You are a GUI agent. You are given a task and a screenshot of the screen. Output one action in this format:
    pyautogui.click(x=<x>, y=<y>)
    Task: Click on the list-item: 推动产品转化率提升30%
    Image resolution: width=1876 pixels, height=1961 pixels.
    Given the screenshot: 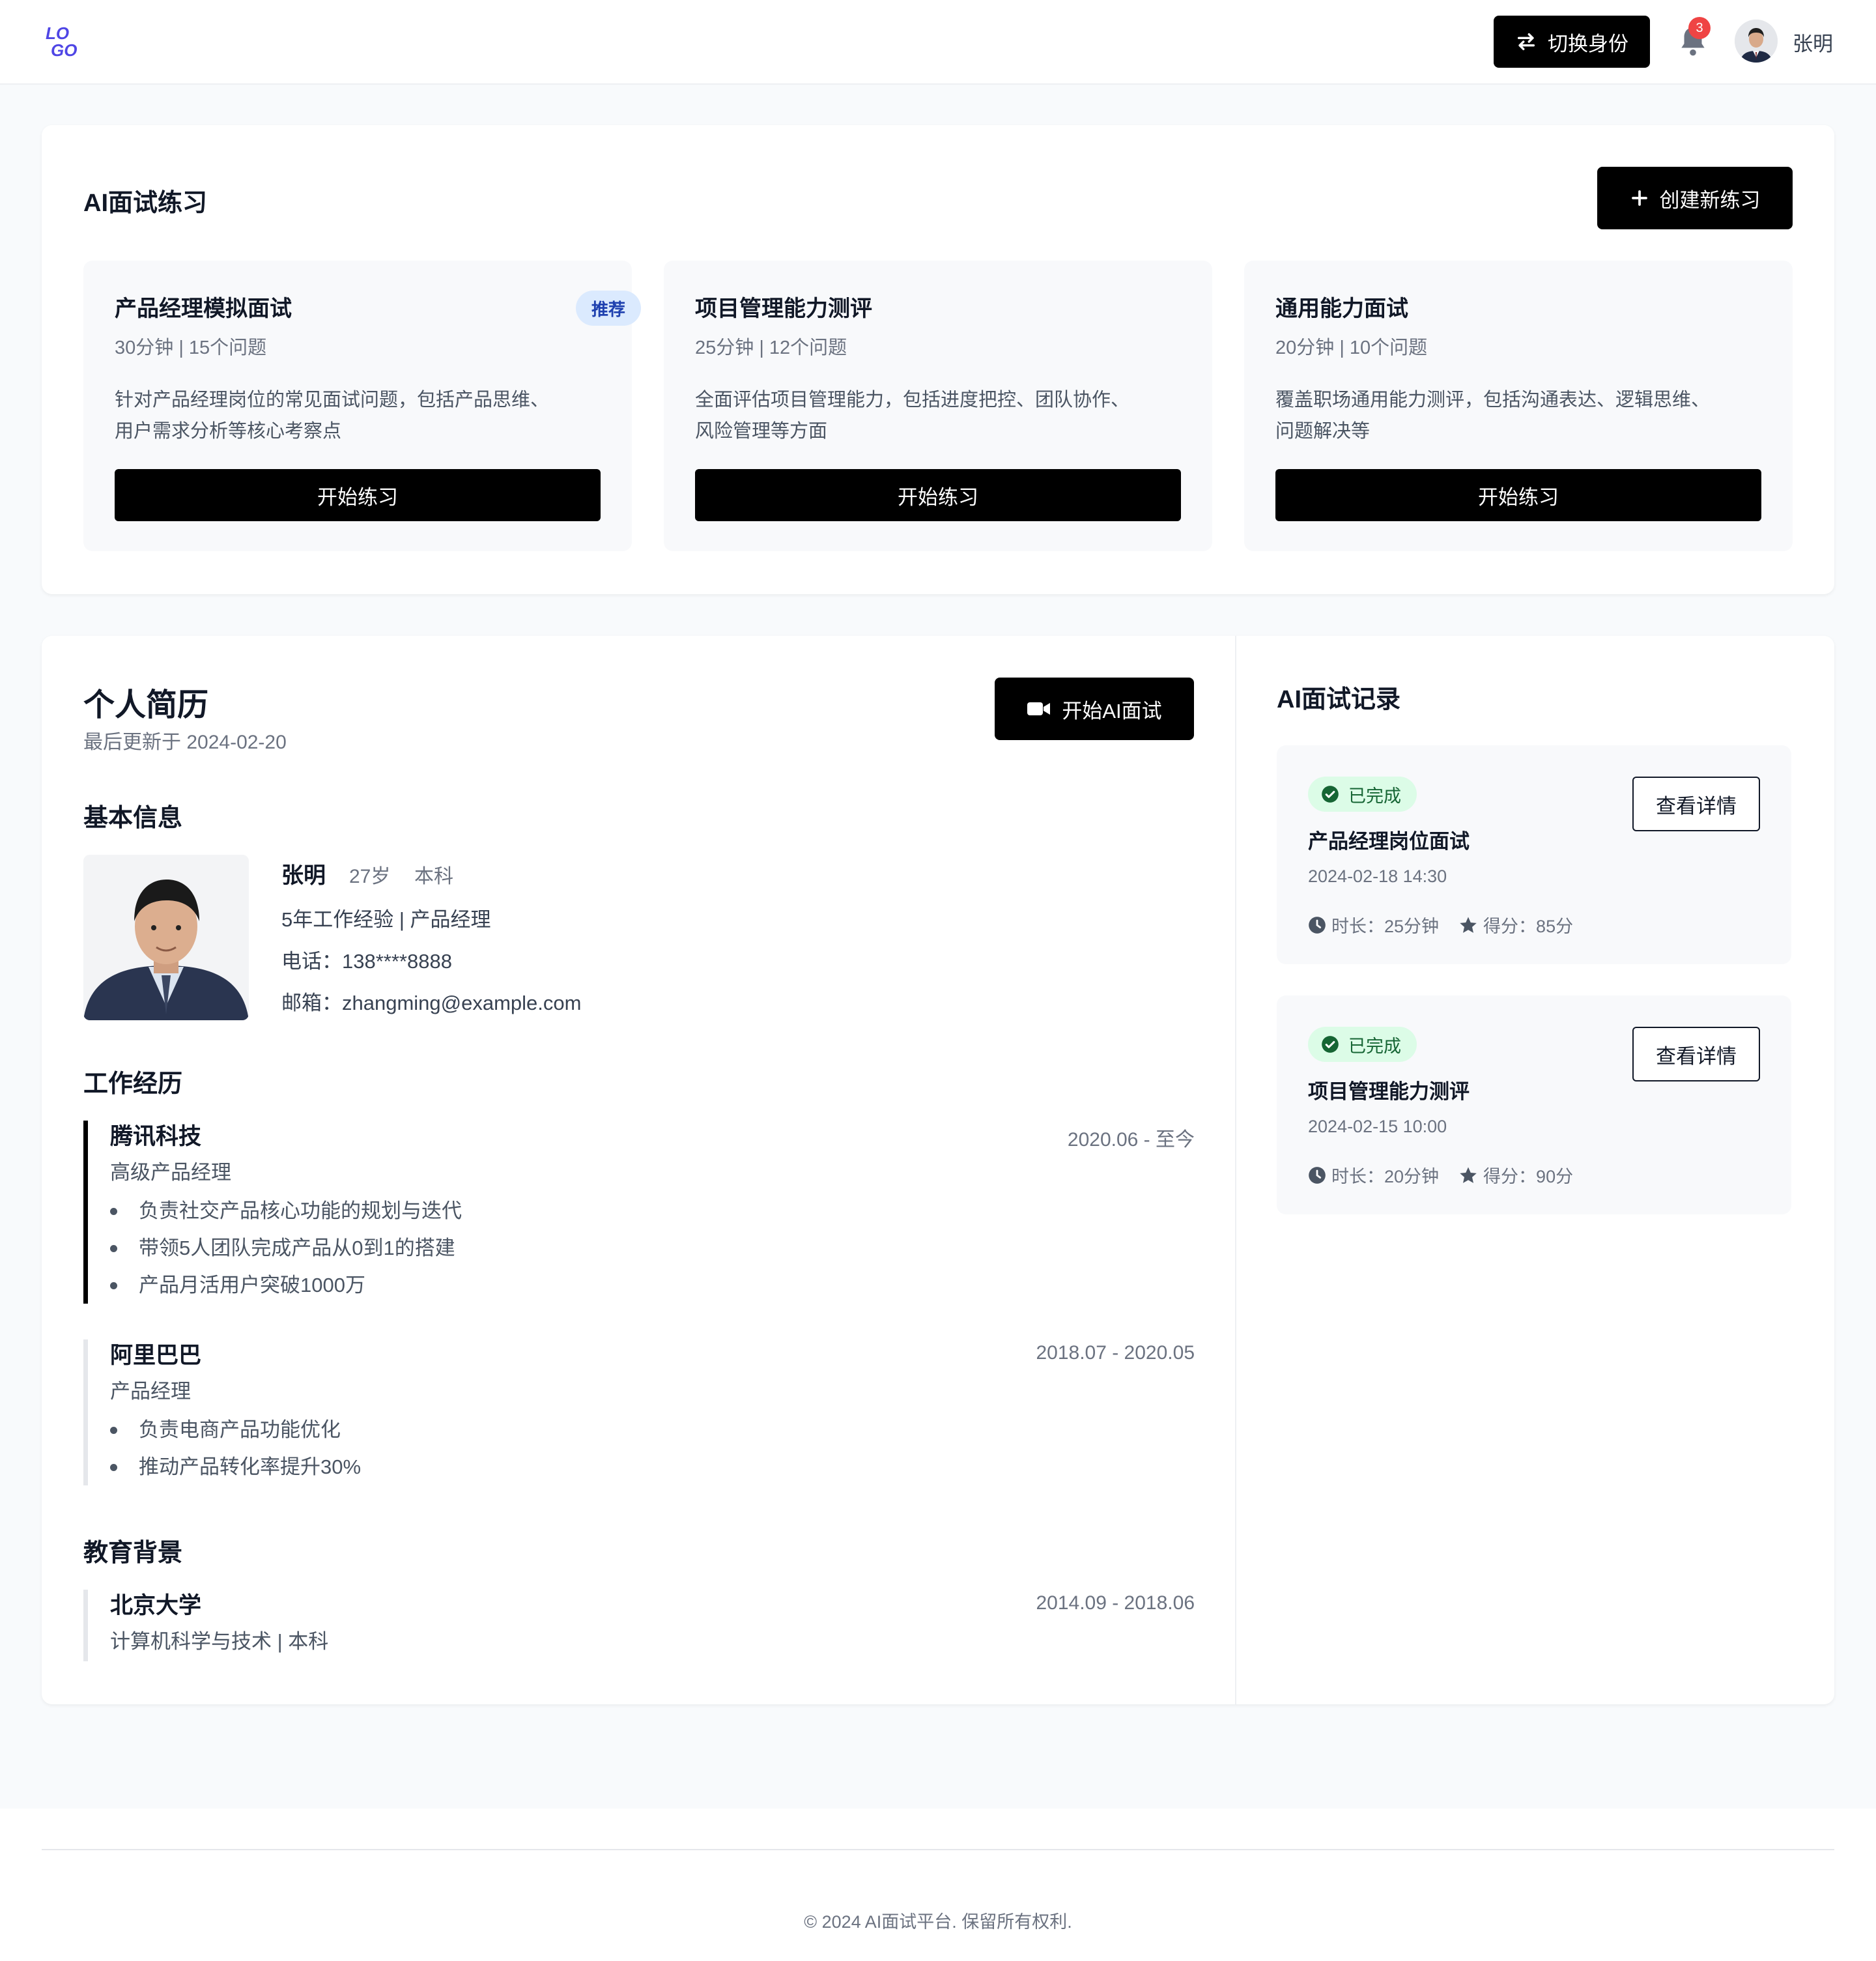 What is the action you would take?
    pyautogui.click(x=652, y=1466)
    